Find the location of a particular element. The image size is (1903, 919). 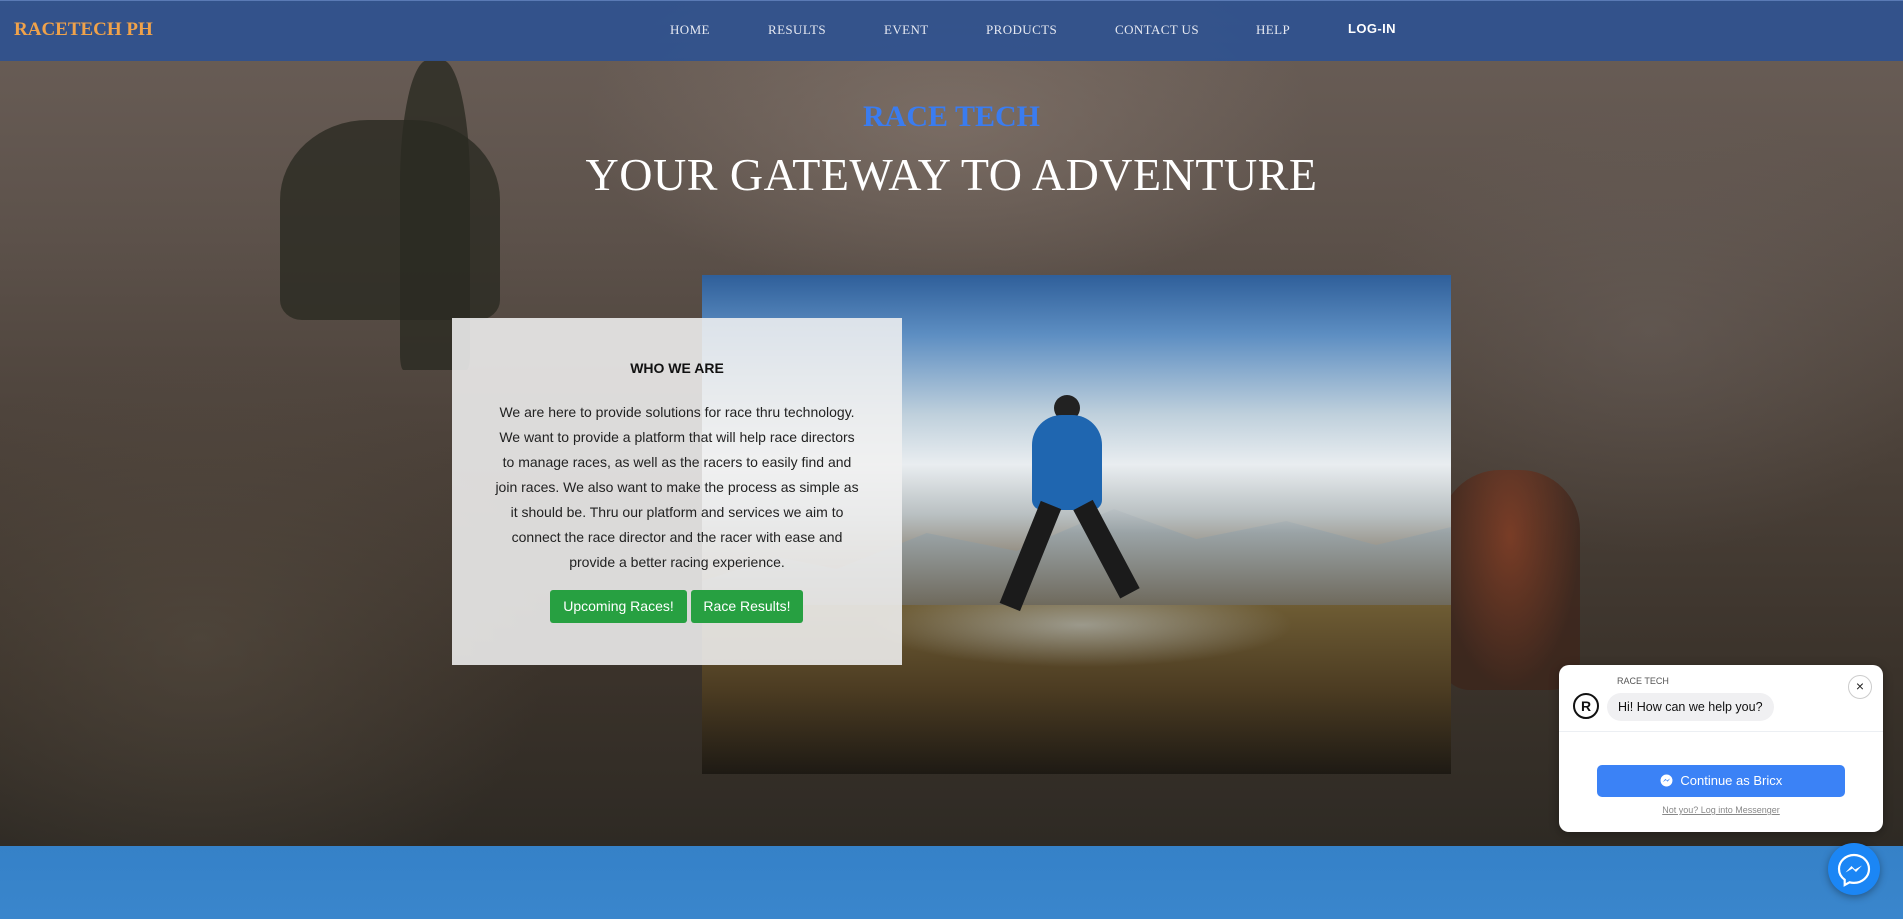

close-icon: × is located at coordinates (1860, 687).